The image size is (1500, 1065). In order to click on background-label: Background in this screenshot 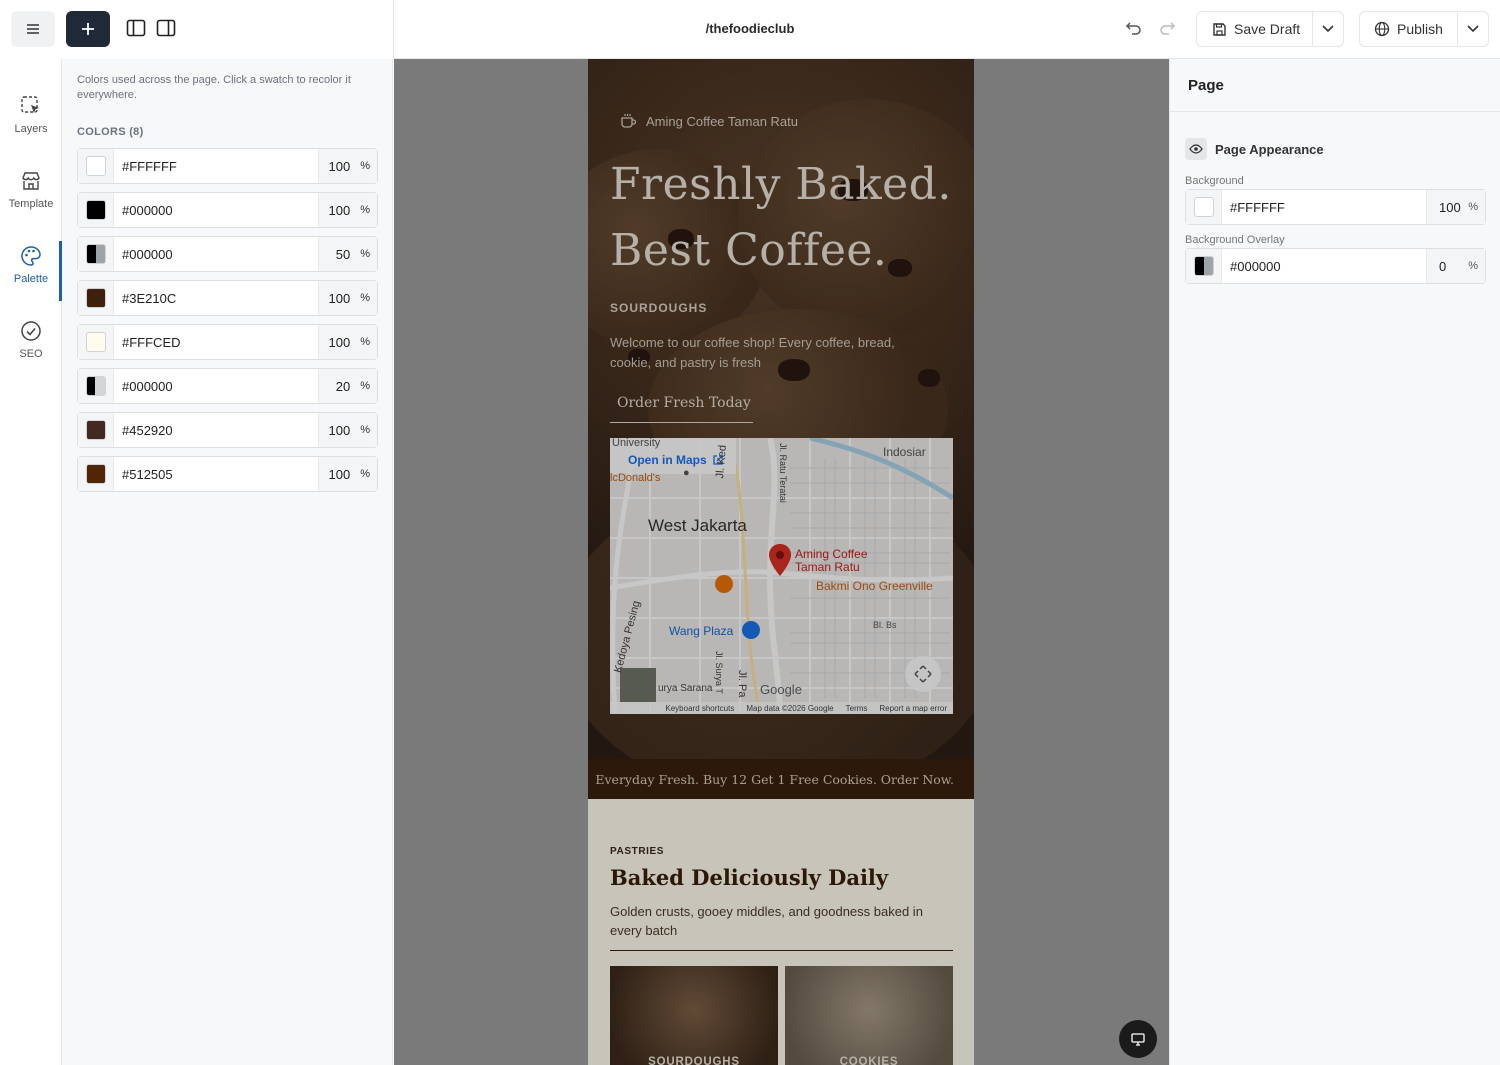, I will do `click(1214, 181)`.